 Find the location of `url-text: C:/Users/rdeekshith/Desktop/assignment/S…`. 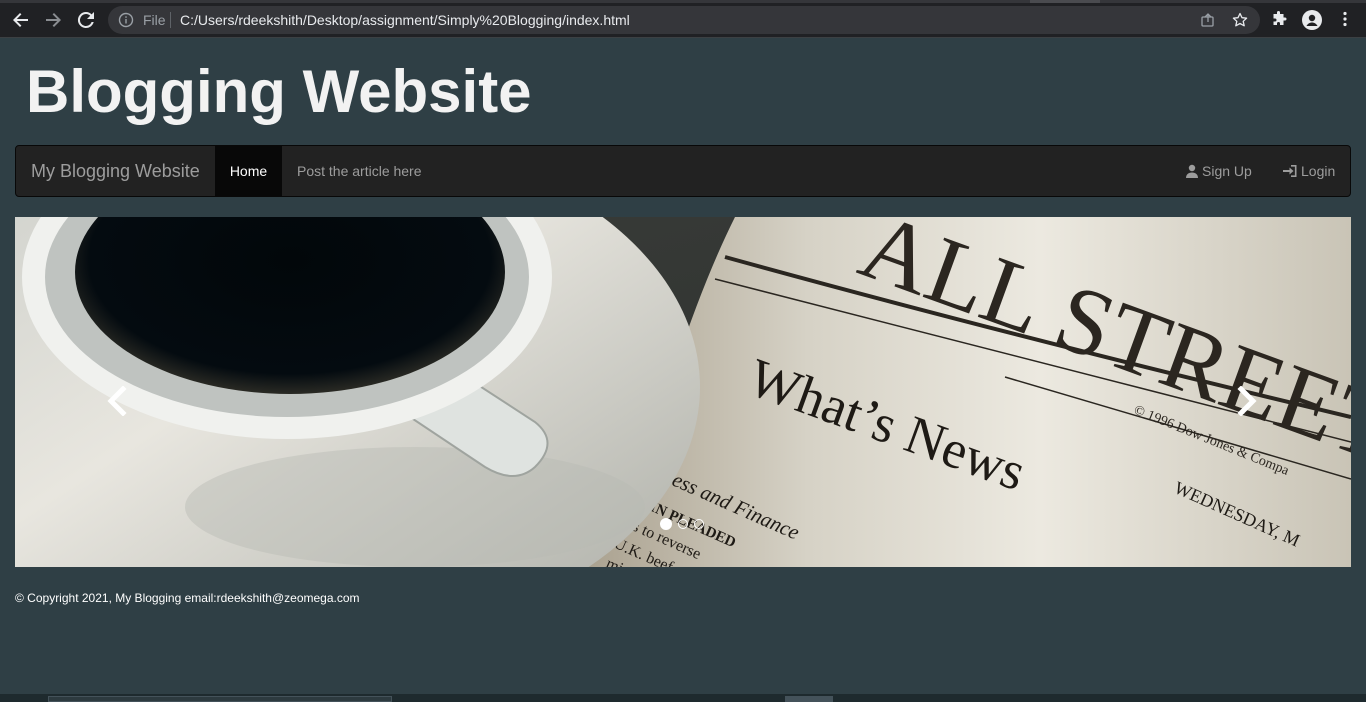

url-text: C:/Users/rdeekshith/Desktop/assignment/S… is located at coordinates (405, 20).